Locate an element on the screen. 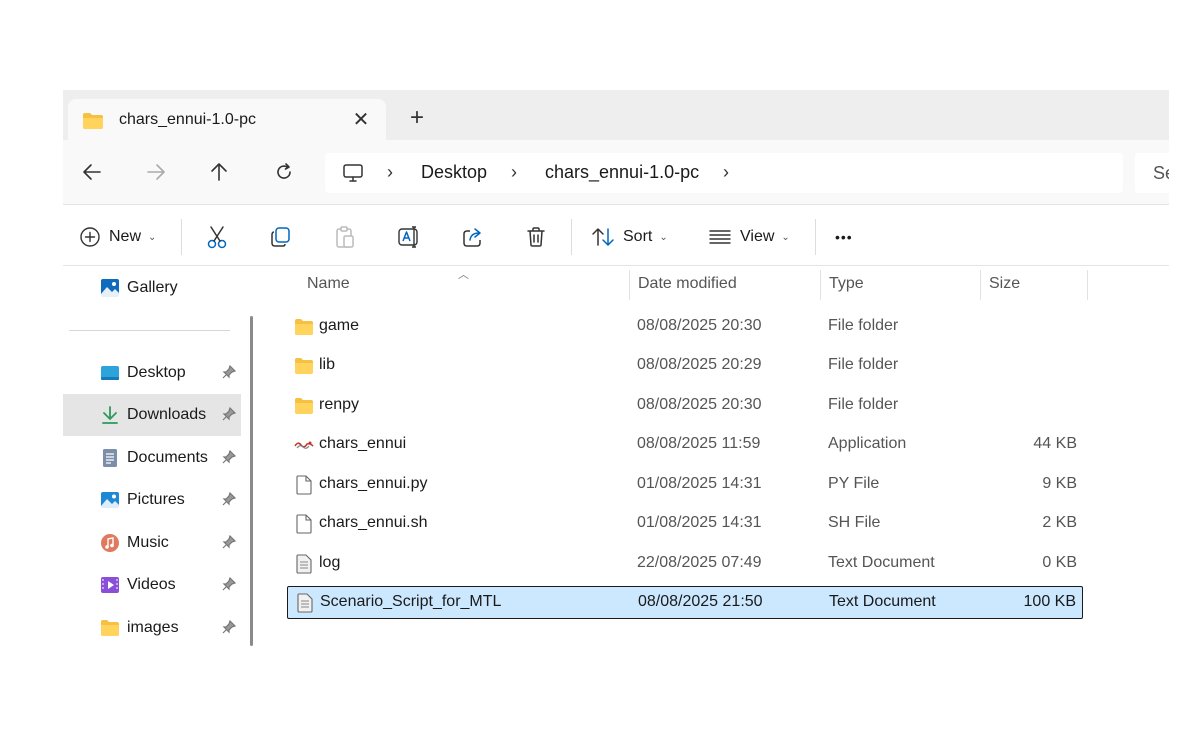  sidebar-item-videos: Videos is located at coordinates (152, 585).